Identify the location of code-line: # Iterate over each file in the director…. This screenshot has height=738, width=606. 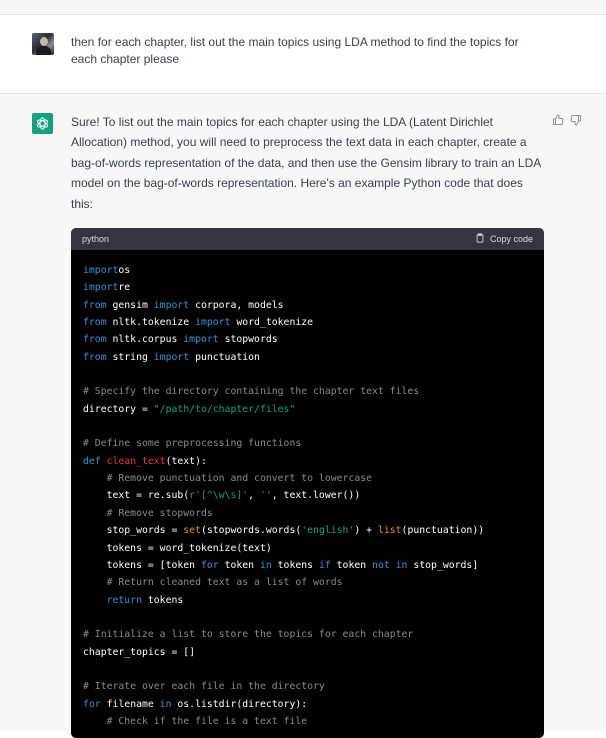
(204, 687).